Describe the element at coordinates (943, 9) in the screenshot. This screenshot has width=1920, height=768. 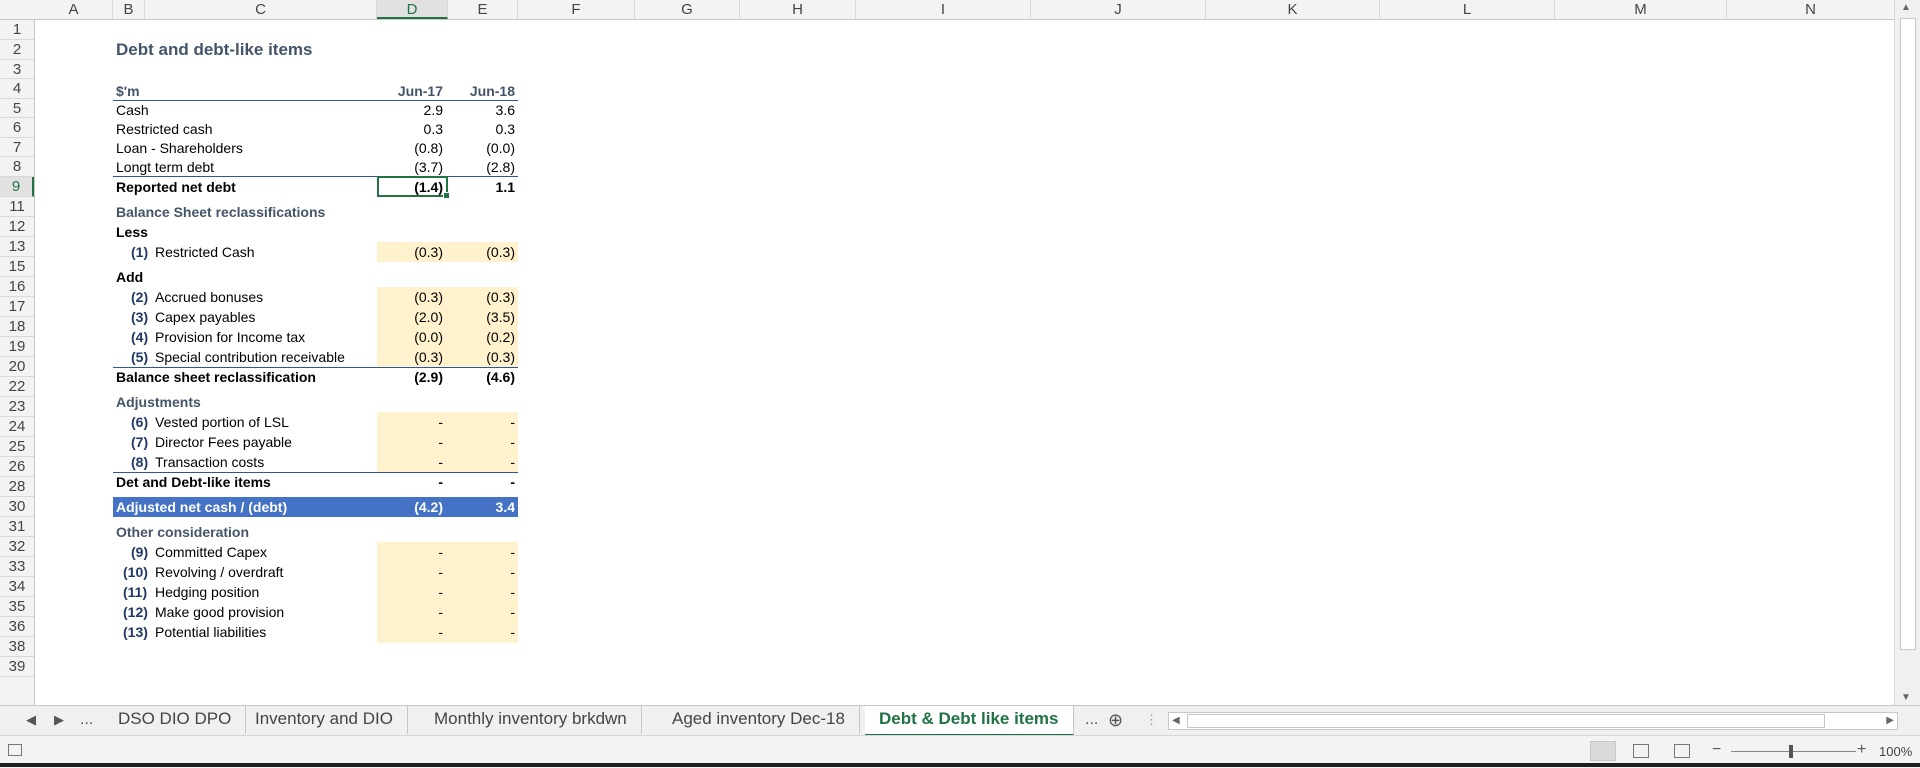
I see `column-header-i: I` at that location.